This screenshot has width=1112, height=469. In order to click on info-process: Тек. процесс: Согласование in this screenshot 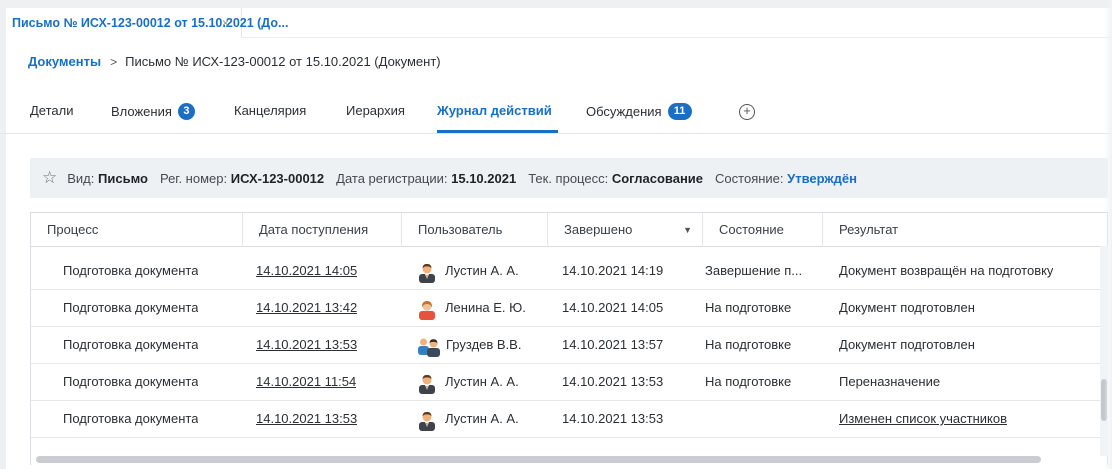, I will do `click(615, 178)`.